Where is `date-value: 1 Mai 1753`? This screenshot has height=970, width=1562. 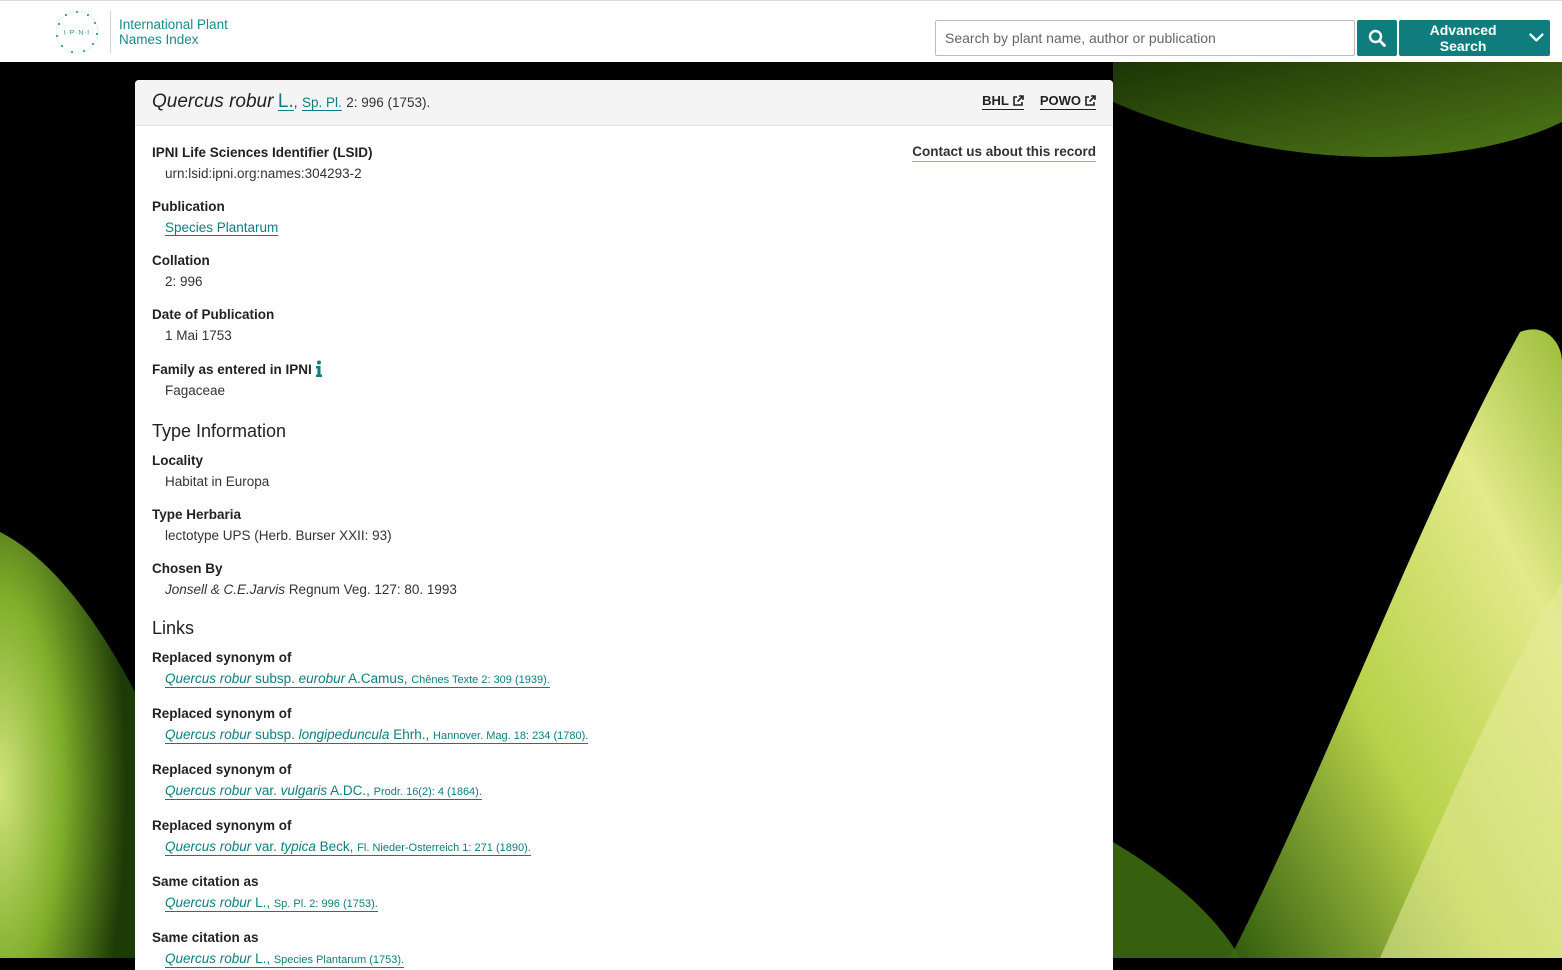
date-value: 1 Mai 1753 is located at coordinates (198, 335).